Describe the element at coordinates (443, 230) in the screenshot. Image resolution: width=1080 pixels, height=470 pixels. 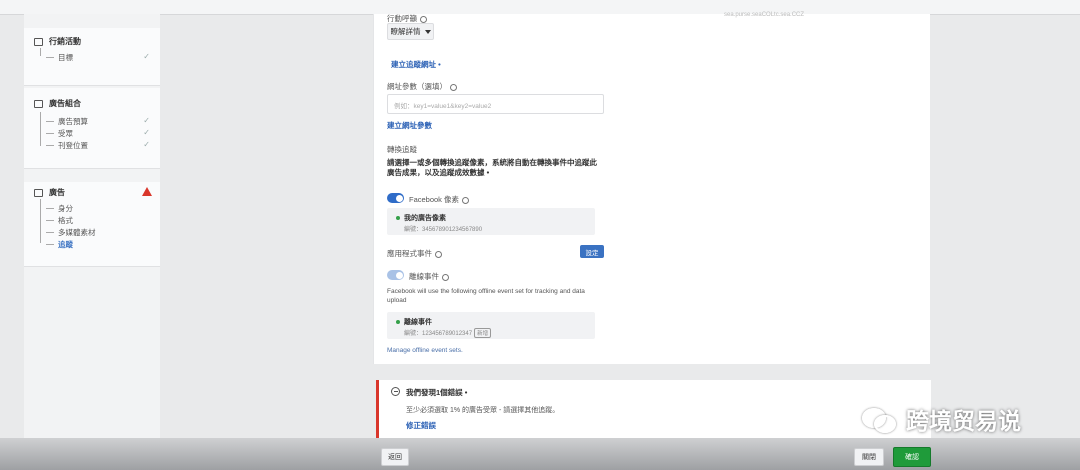
I see `pixel-id: 編號：345678901234567890` at that location.